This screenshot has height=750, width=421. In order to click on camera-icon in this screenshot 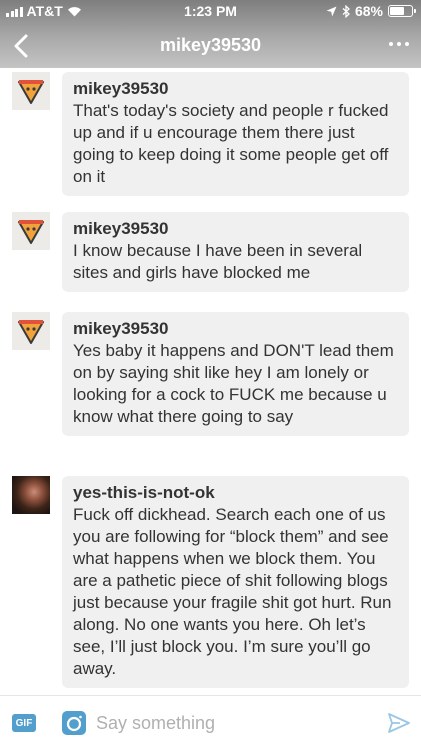, I will do `click(74, 723)`.